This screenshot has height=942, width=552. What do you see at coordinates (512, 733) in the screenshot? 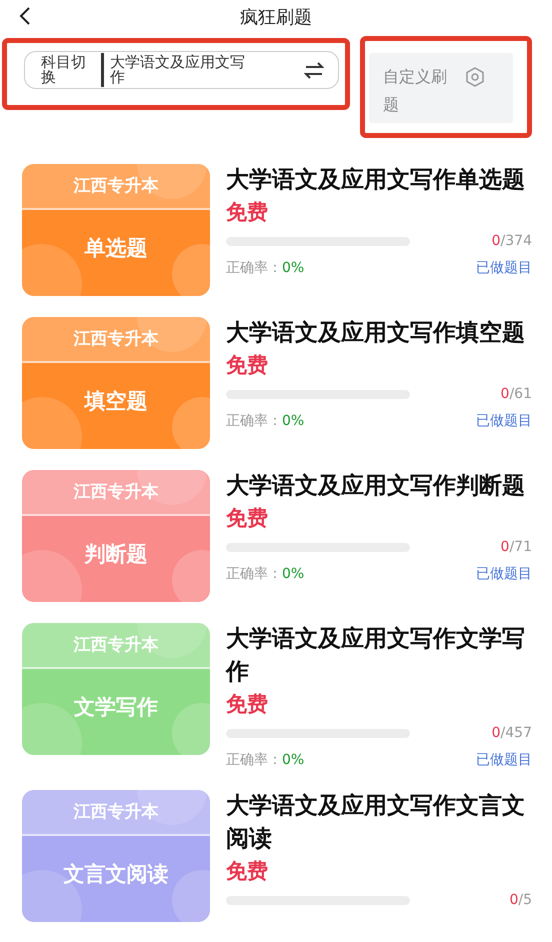
I see `progress-count: 0/457` at bounding box center [512, 733].